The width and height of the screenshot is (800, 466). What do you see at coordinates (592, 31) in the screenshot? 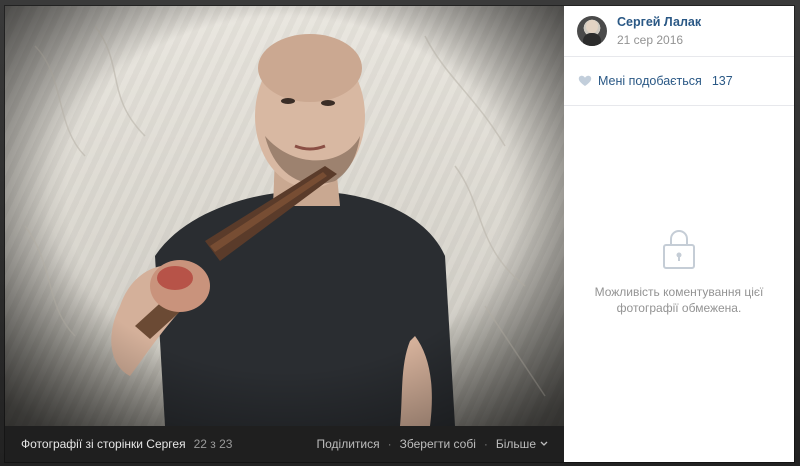
I see `avatar` at bounding box center [592, 31].